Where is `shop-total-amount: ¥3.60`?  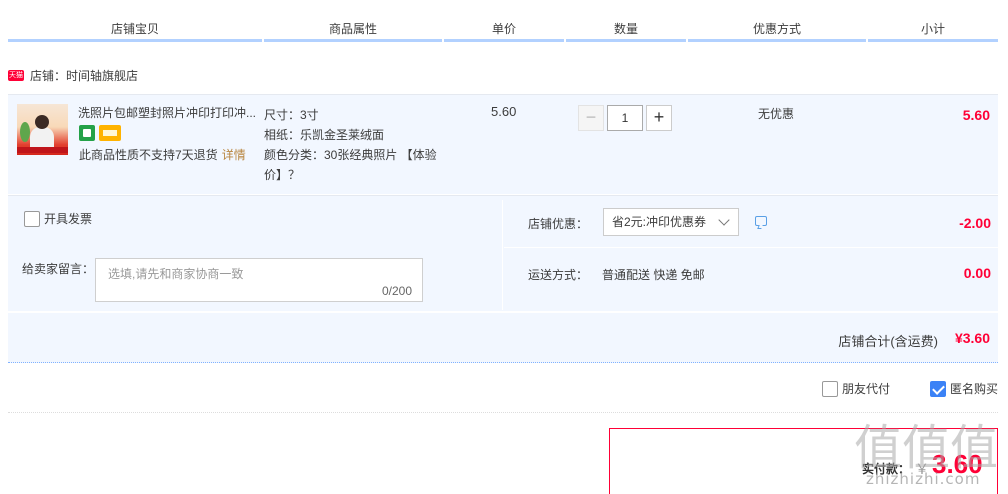
shop-total-amount: ¥3.60 is located at coordinates (972, 338).